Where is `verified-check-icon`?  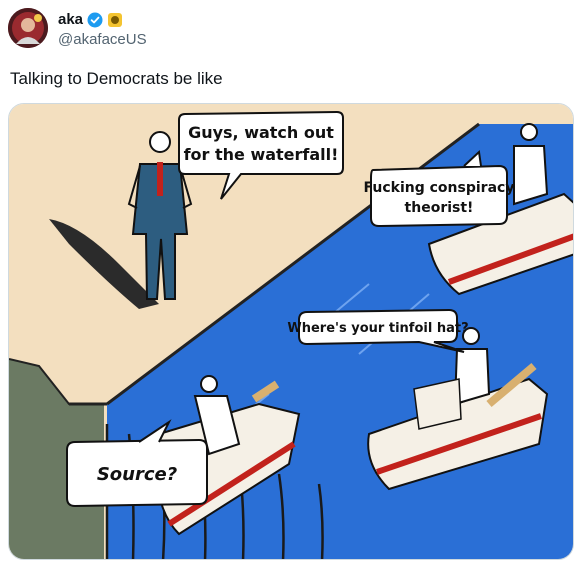
verified-check-icon is located at coordinates (95, 19).